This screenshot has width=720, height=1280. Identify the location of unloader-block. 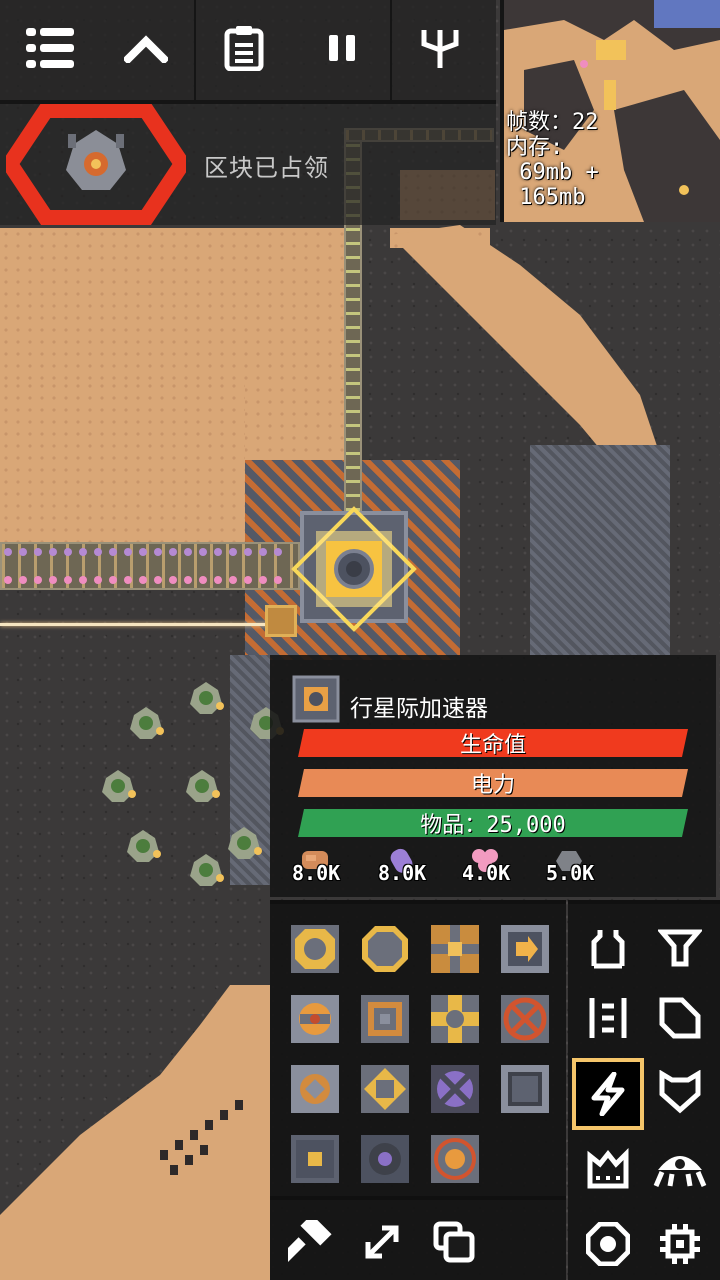
(525, 949).